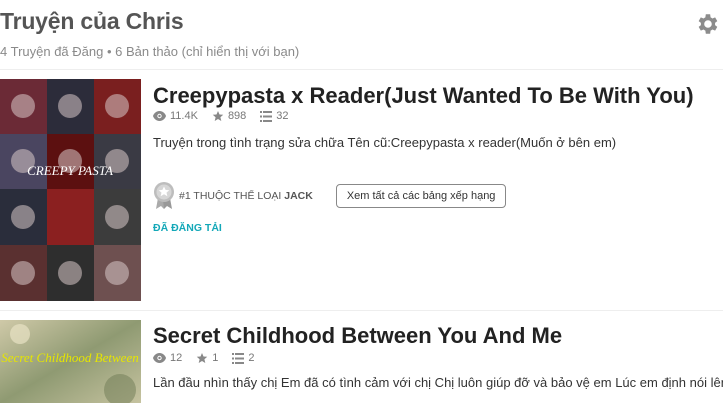 The image size is (723, 403). What do you see at coordinates (184, 116) in the screenshot?
I see `reads-count: 11.4K` at bounding box center [184, 116].